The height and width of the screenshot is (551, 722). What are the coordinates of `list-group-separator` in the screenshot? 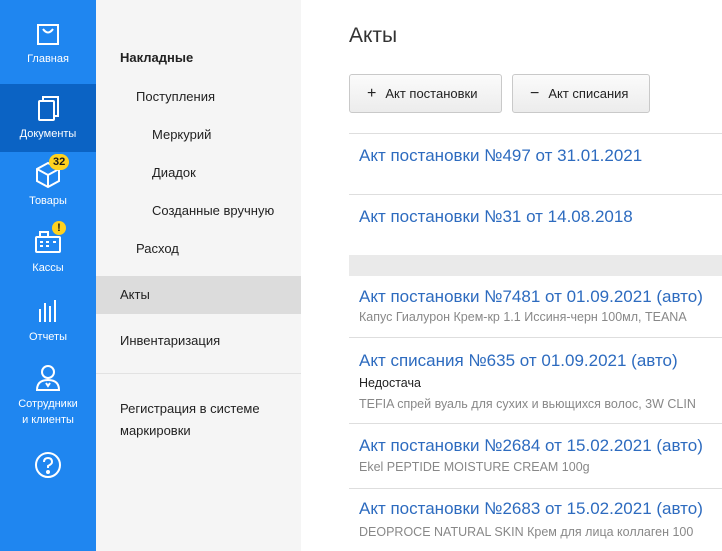 It's located at (535, 265).